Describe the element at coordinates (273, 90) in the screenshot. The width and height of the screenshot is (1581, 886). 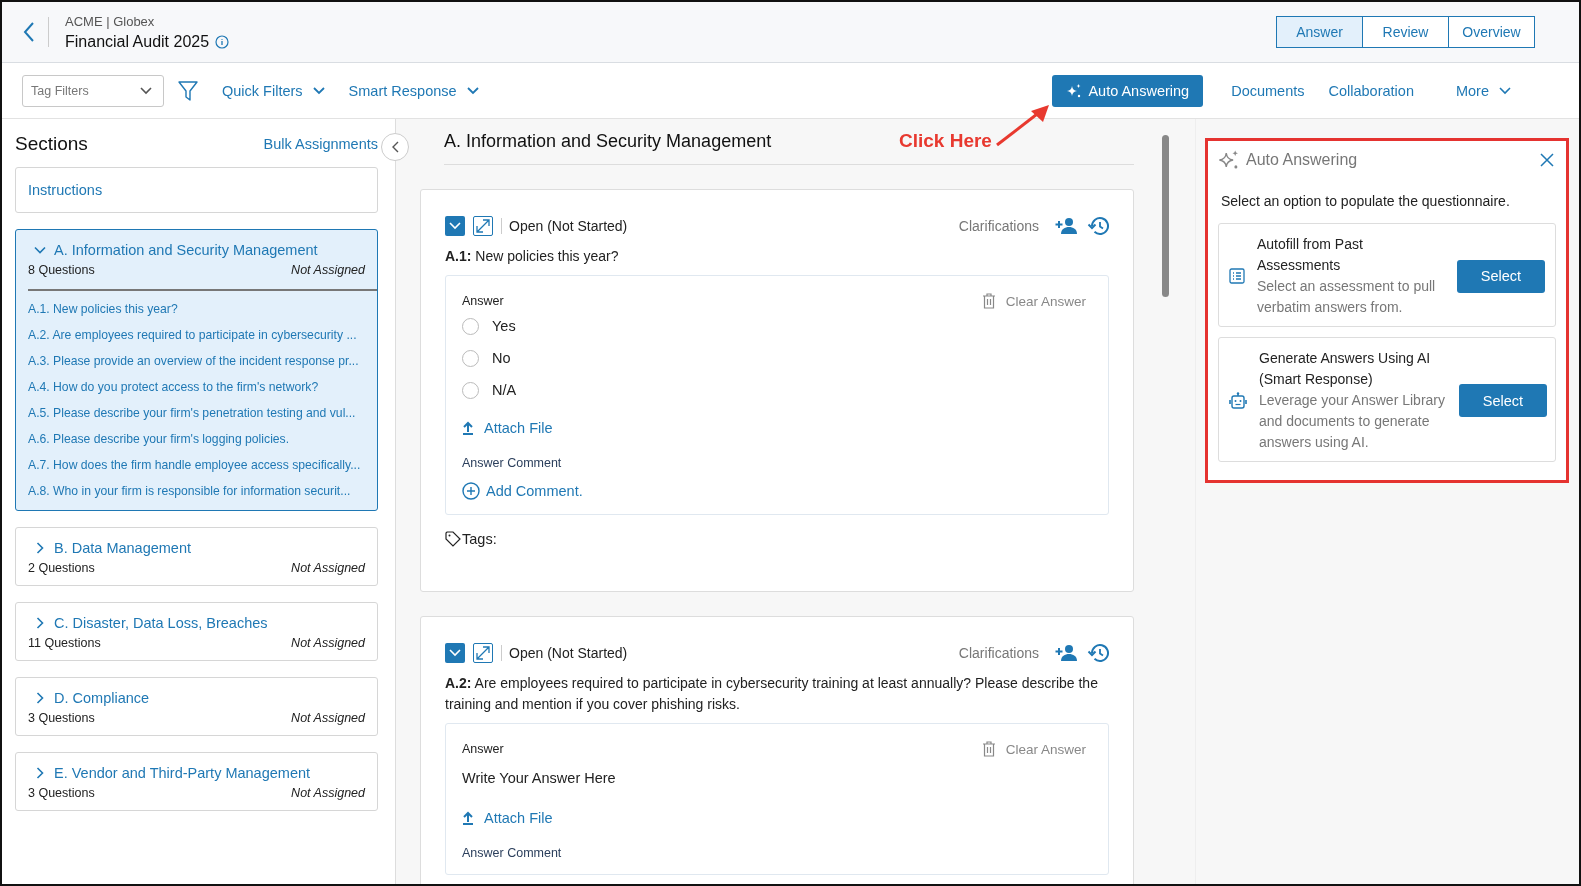
I see `dropdown-button: Quick Filters` at that location.